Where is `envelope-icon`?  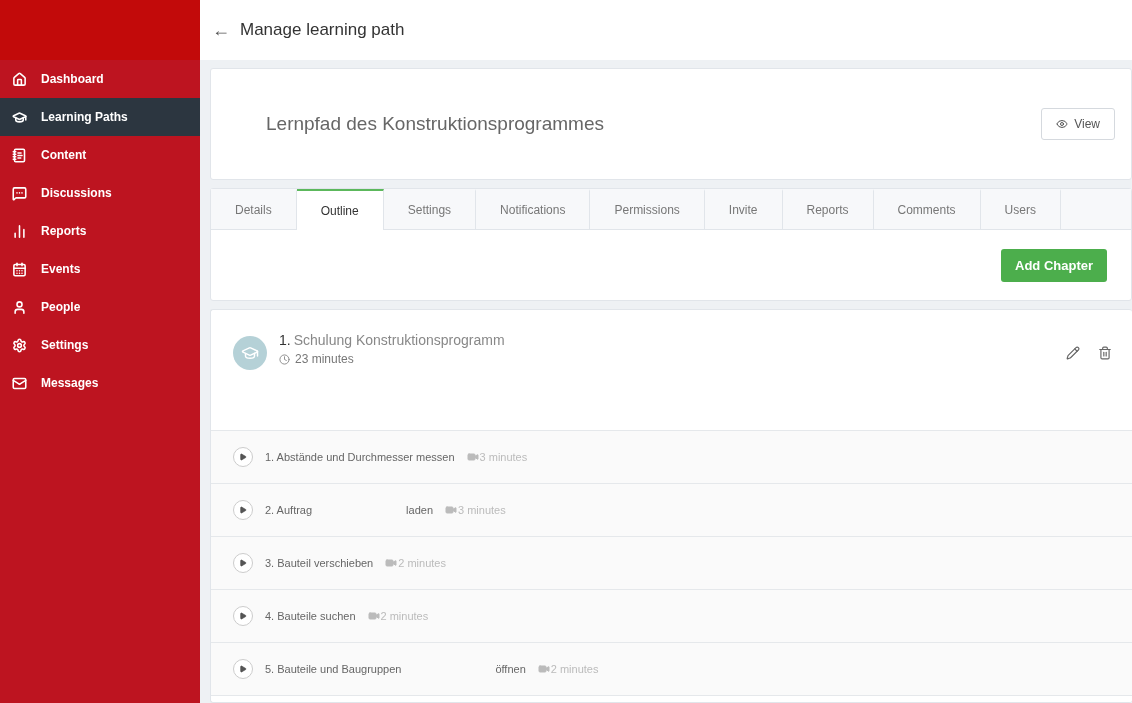 envelope-icon is located at coordinates (19, 383).